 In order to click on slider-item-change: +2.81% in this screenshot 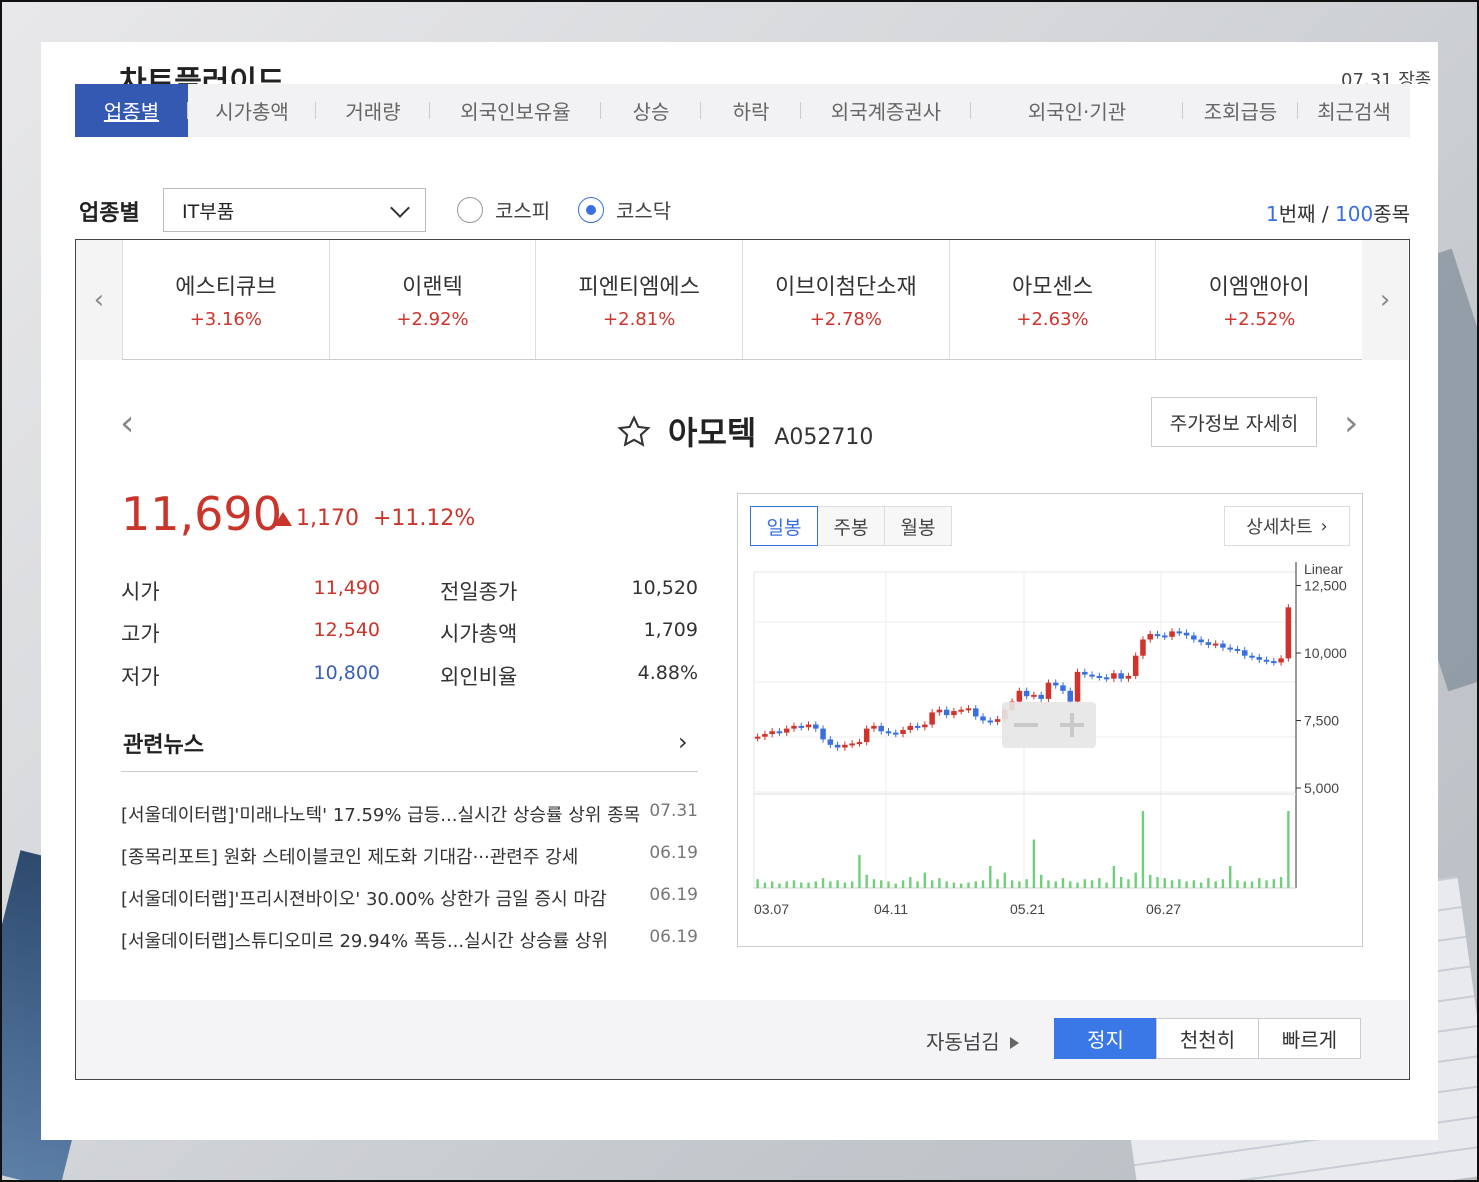, I will do `click(639, 319)`.